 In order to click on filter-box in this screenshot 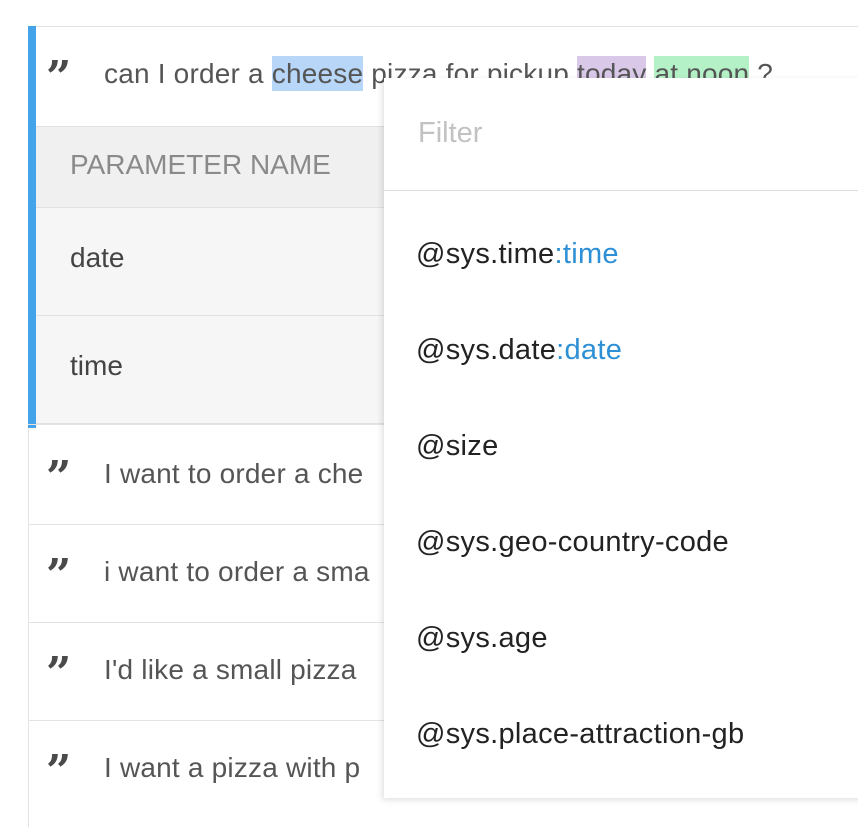, I will do `click(621, 134)`.